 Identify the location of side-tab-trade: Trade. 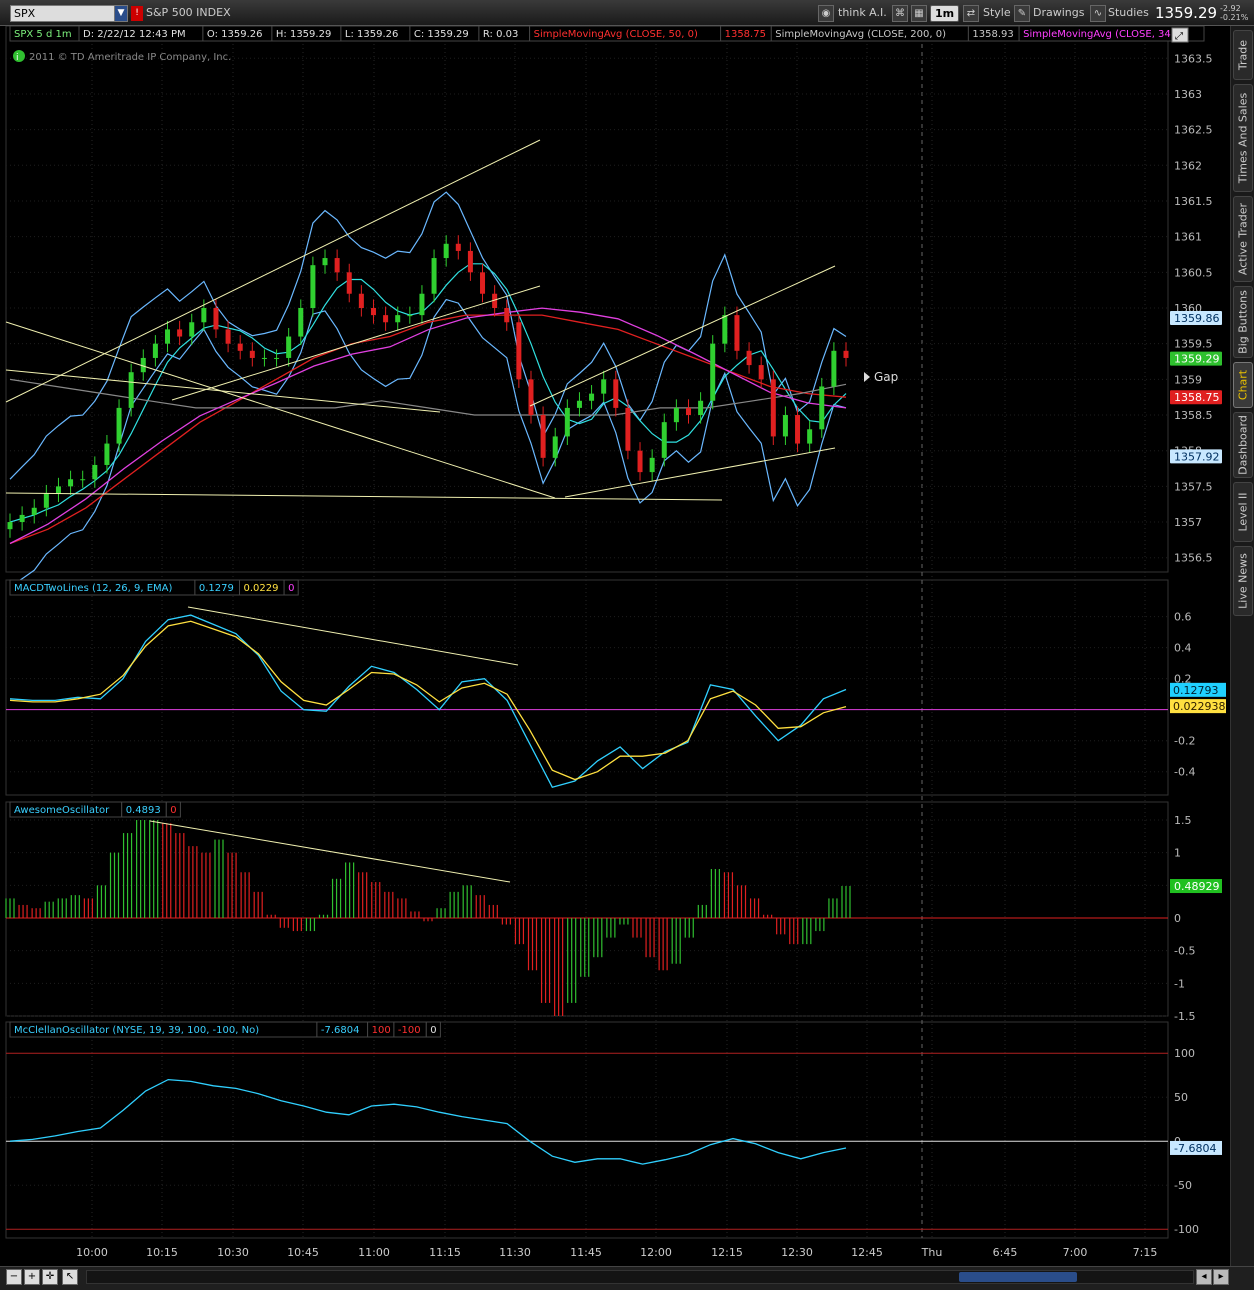
(1243, 55).